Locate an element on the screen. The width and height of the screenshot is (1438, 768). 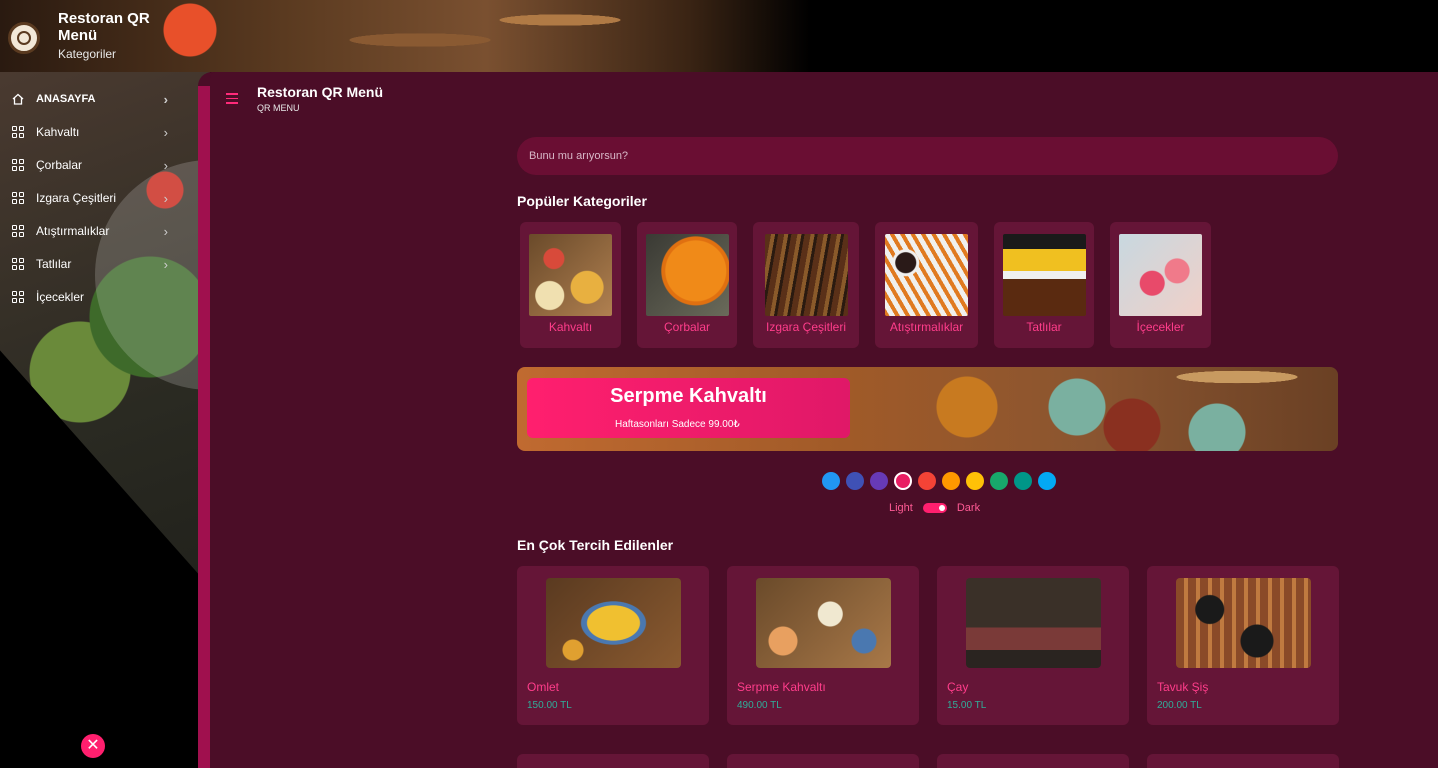
sidebar-item-label: ANASAYFA is located at coordinates (66, 98).